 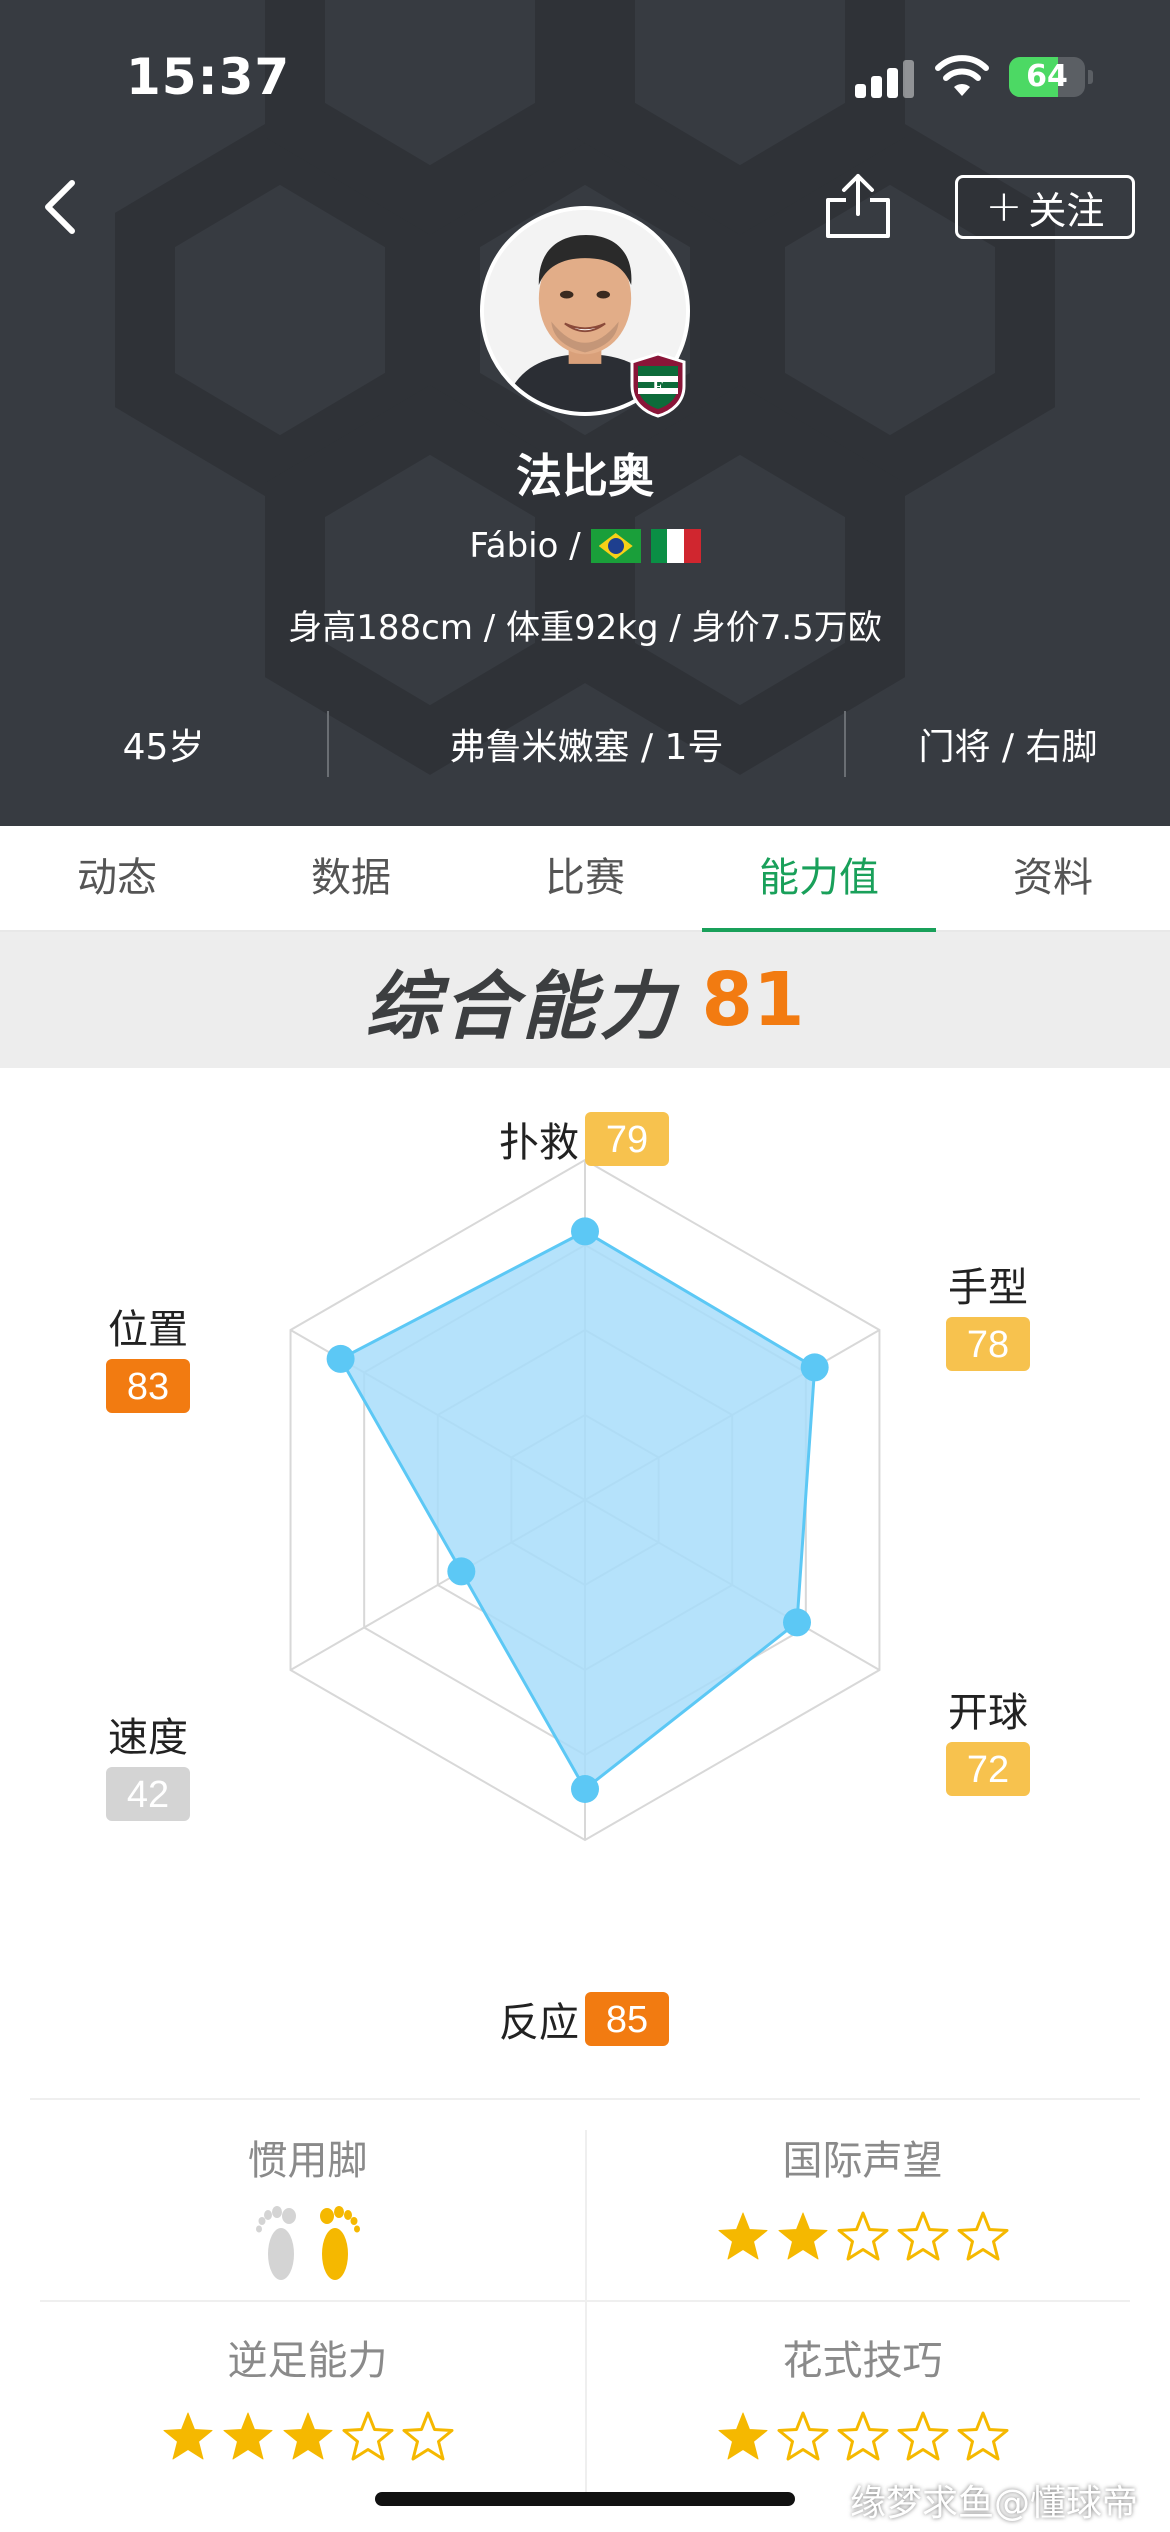 I want to click on attribute-grid: 惯用脚 国际声望 逆足能力 花式技巧, so click(x=585, y=2298).